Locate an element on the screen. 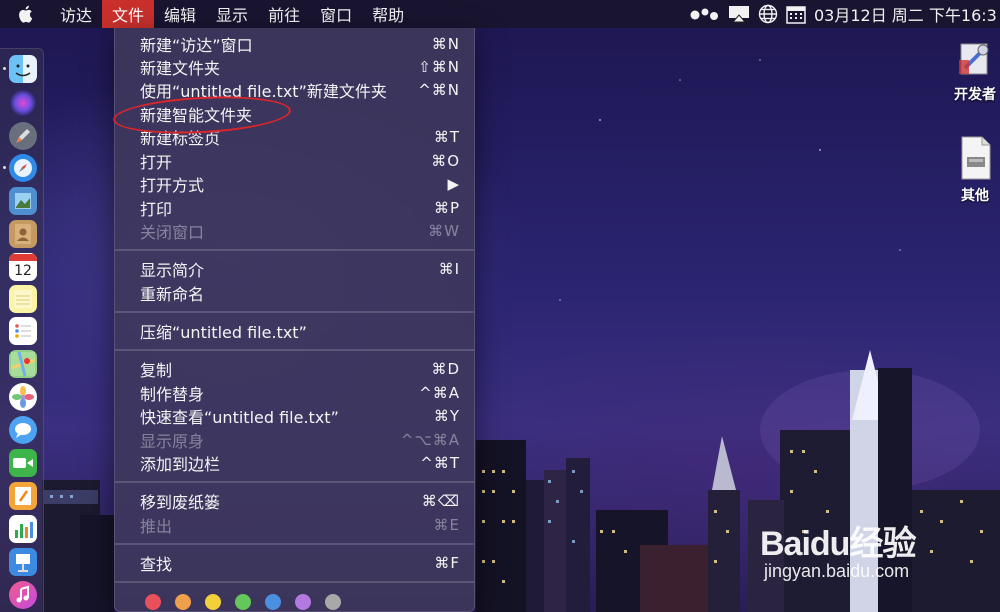 The height and width of the screenshot is (612, 1000). menu-item-add-to-sidebar: 添加到边栏 ^⌘T is located at coordinates (294, 462).